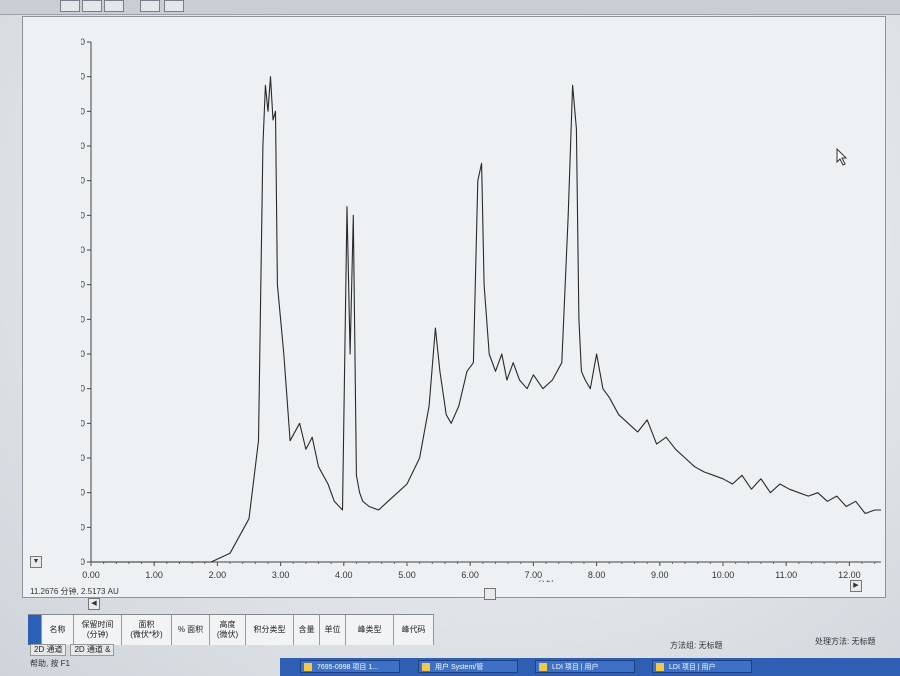 Image resolution: width=900 pixels, height=676 pixels. I want to click on x-tick-label: 6.00, so click(470, 575).